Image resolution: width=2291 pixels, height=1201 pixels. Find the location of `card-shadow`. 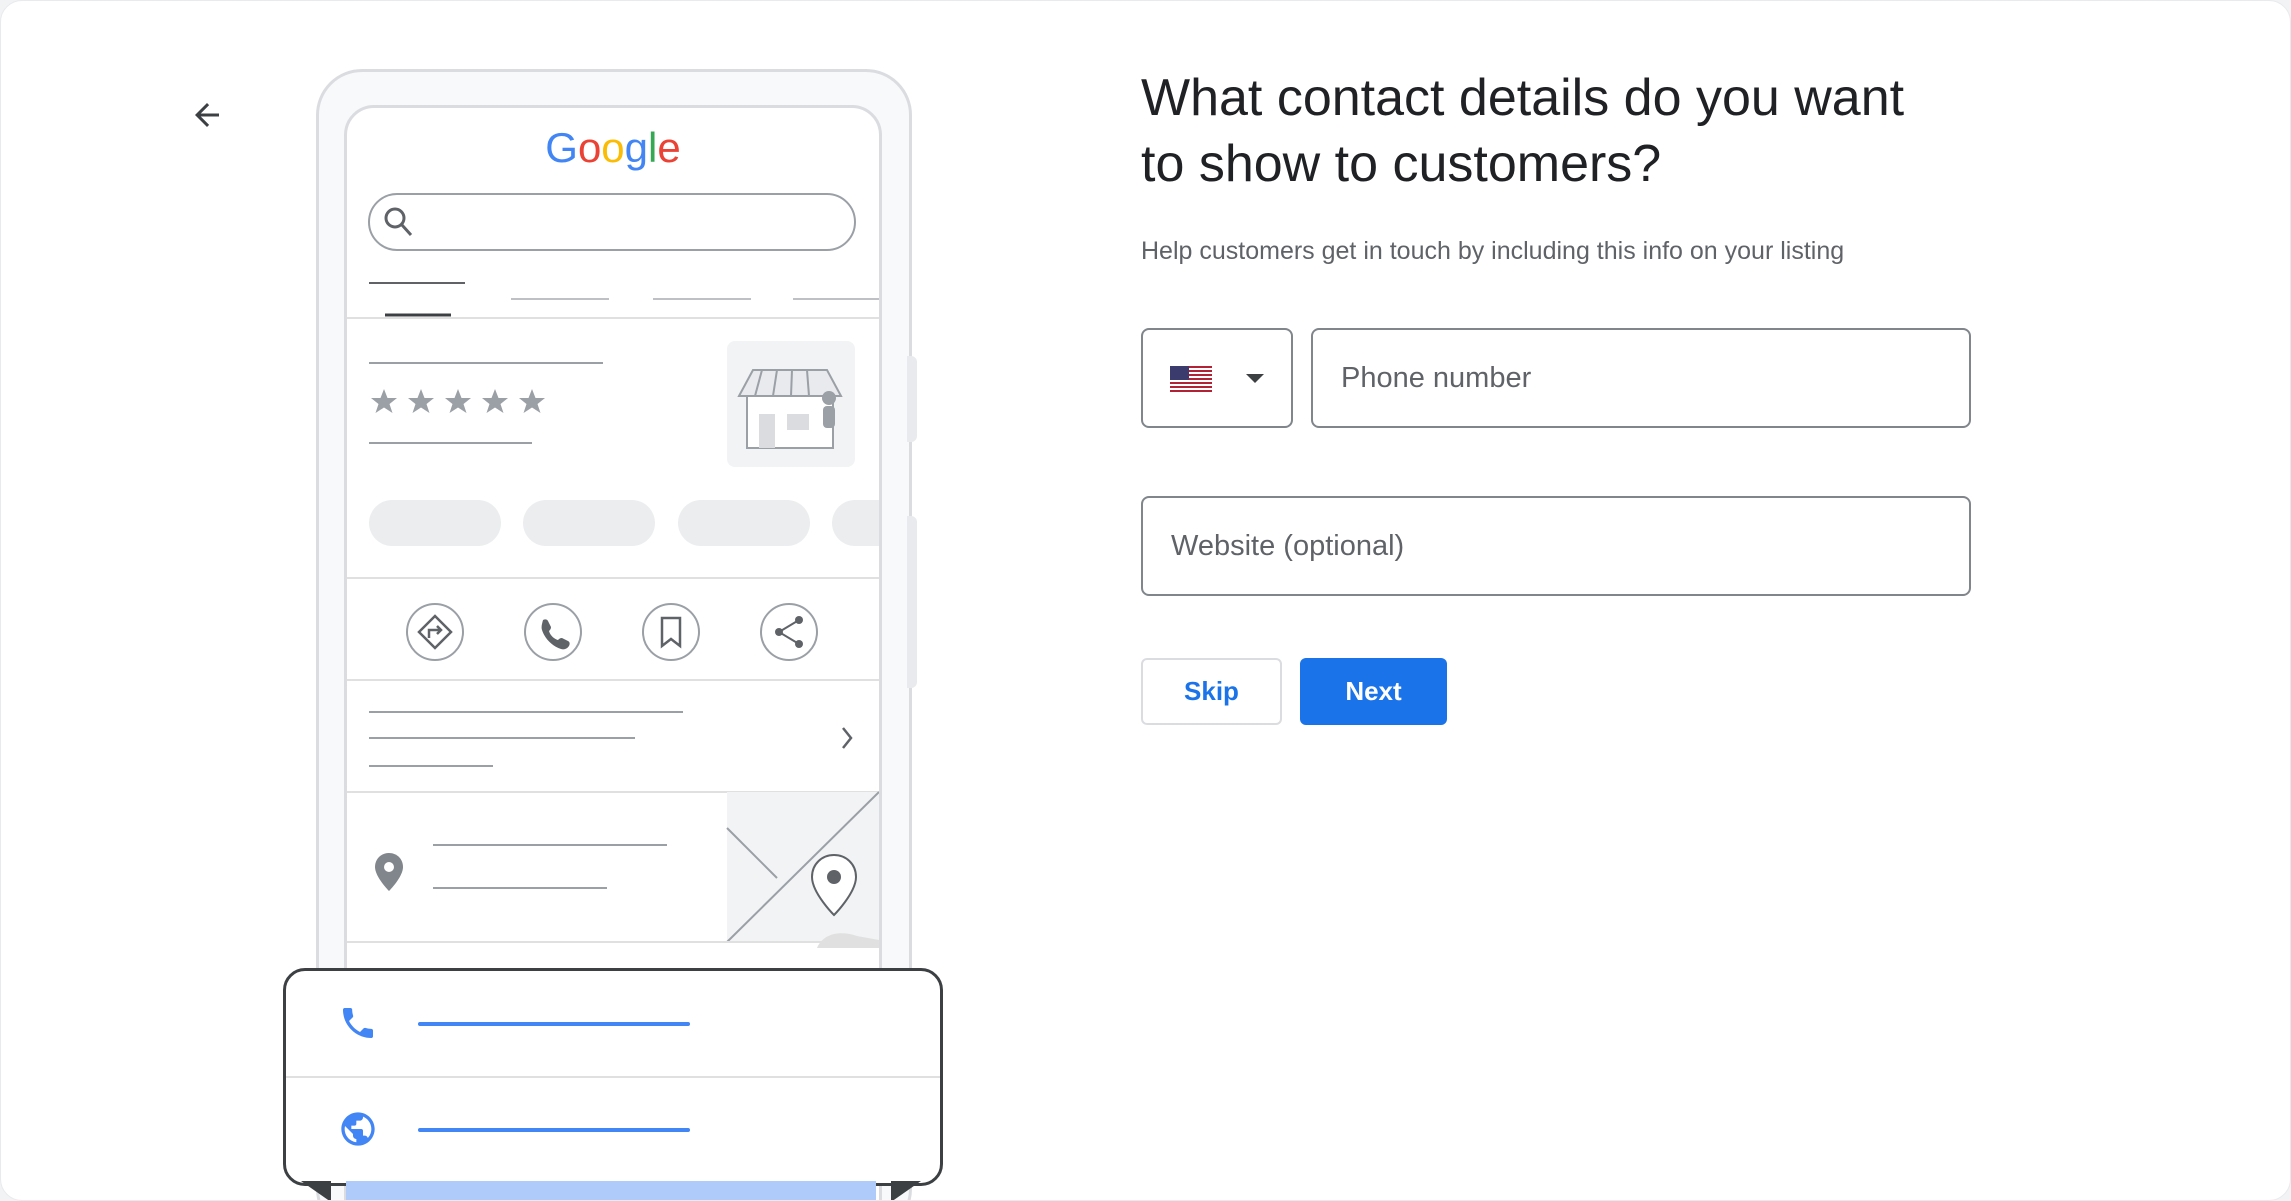

card-shadow is located at coordinates (611, 1190).